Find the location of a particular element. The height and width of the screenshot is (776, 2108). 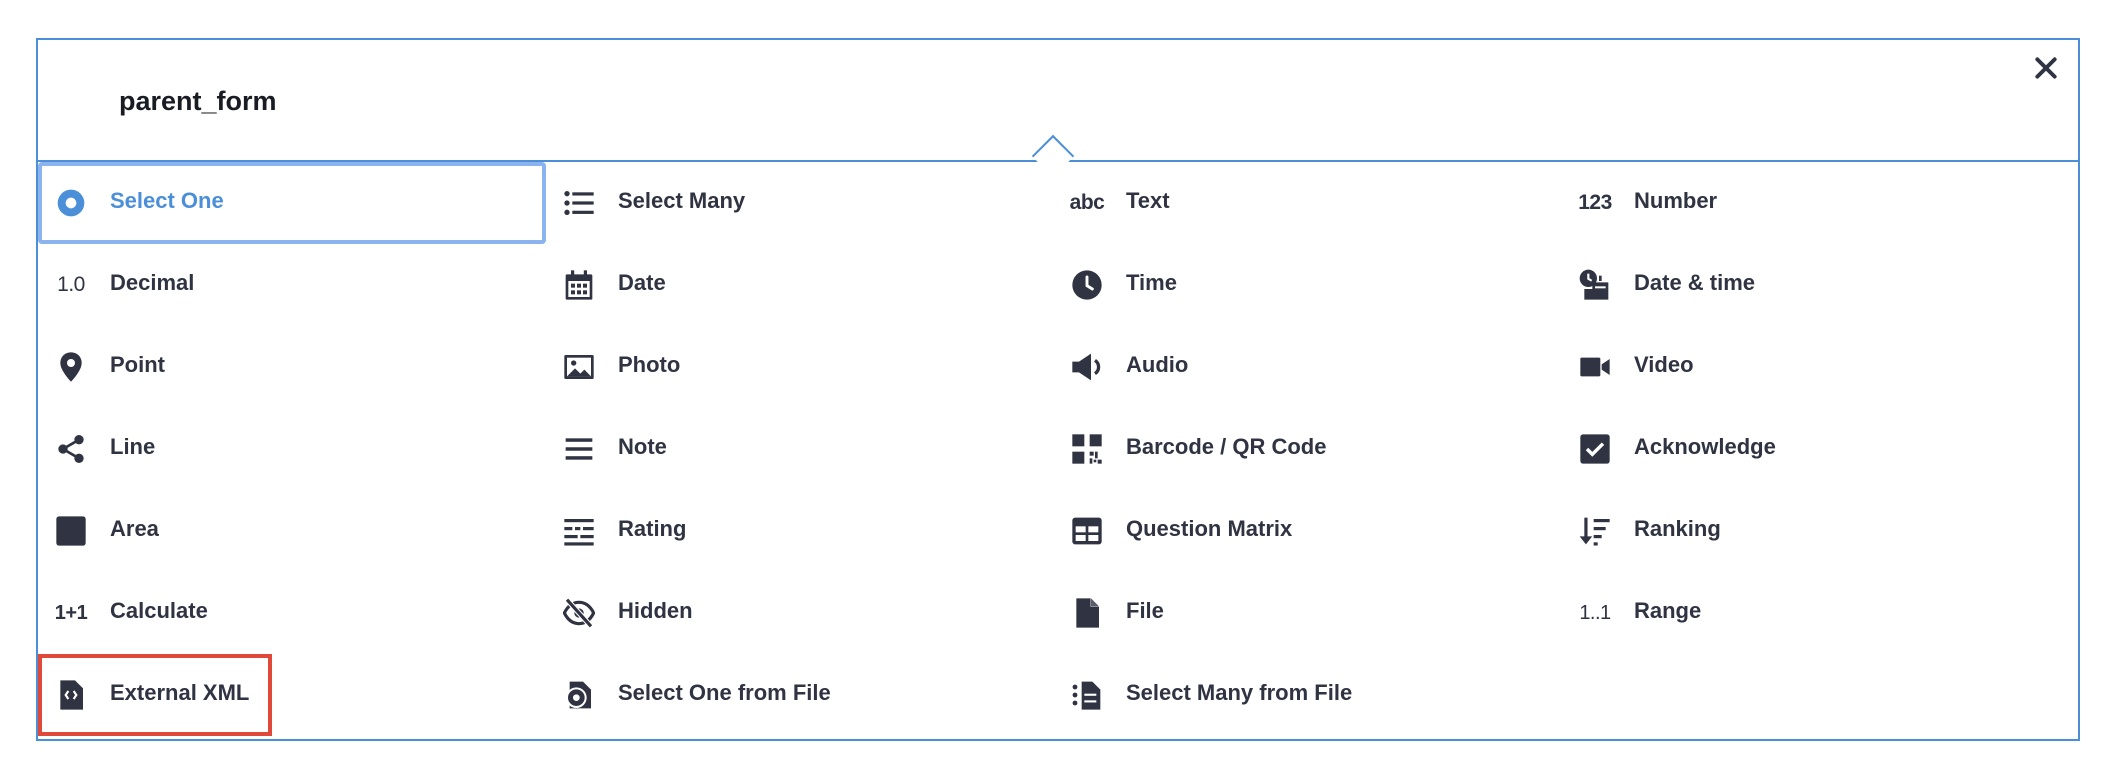

square-icon is located at coordinates (71, 531).